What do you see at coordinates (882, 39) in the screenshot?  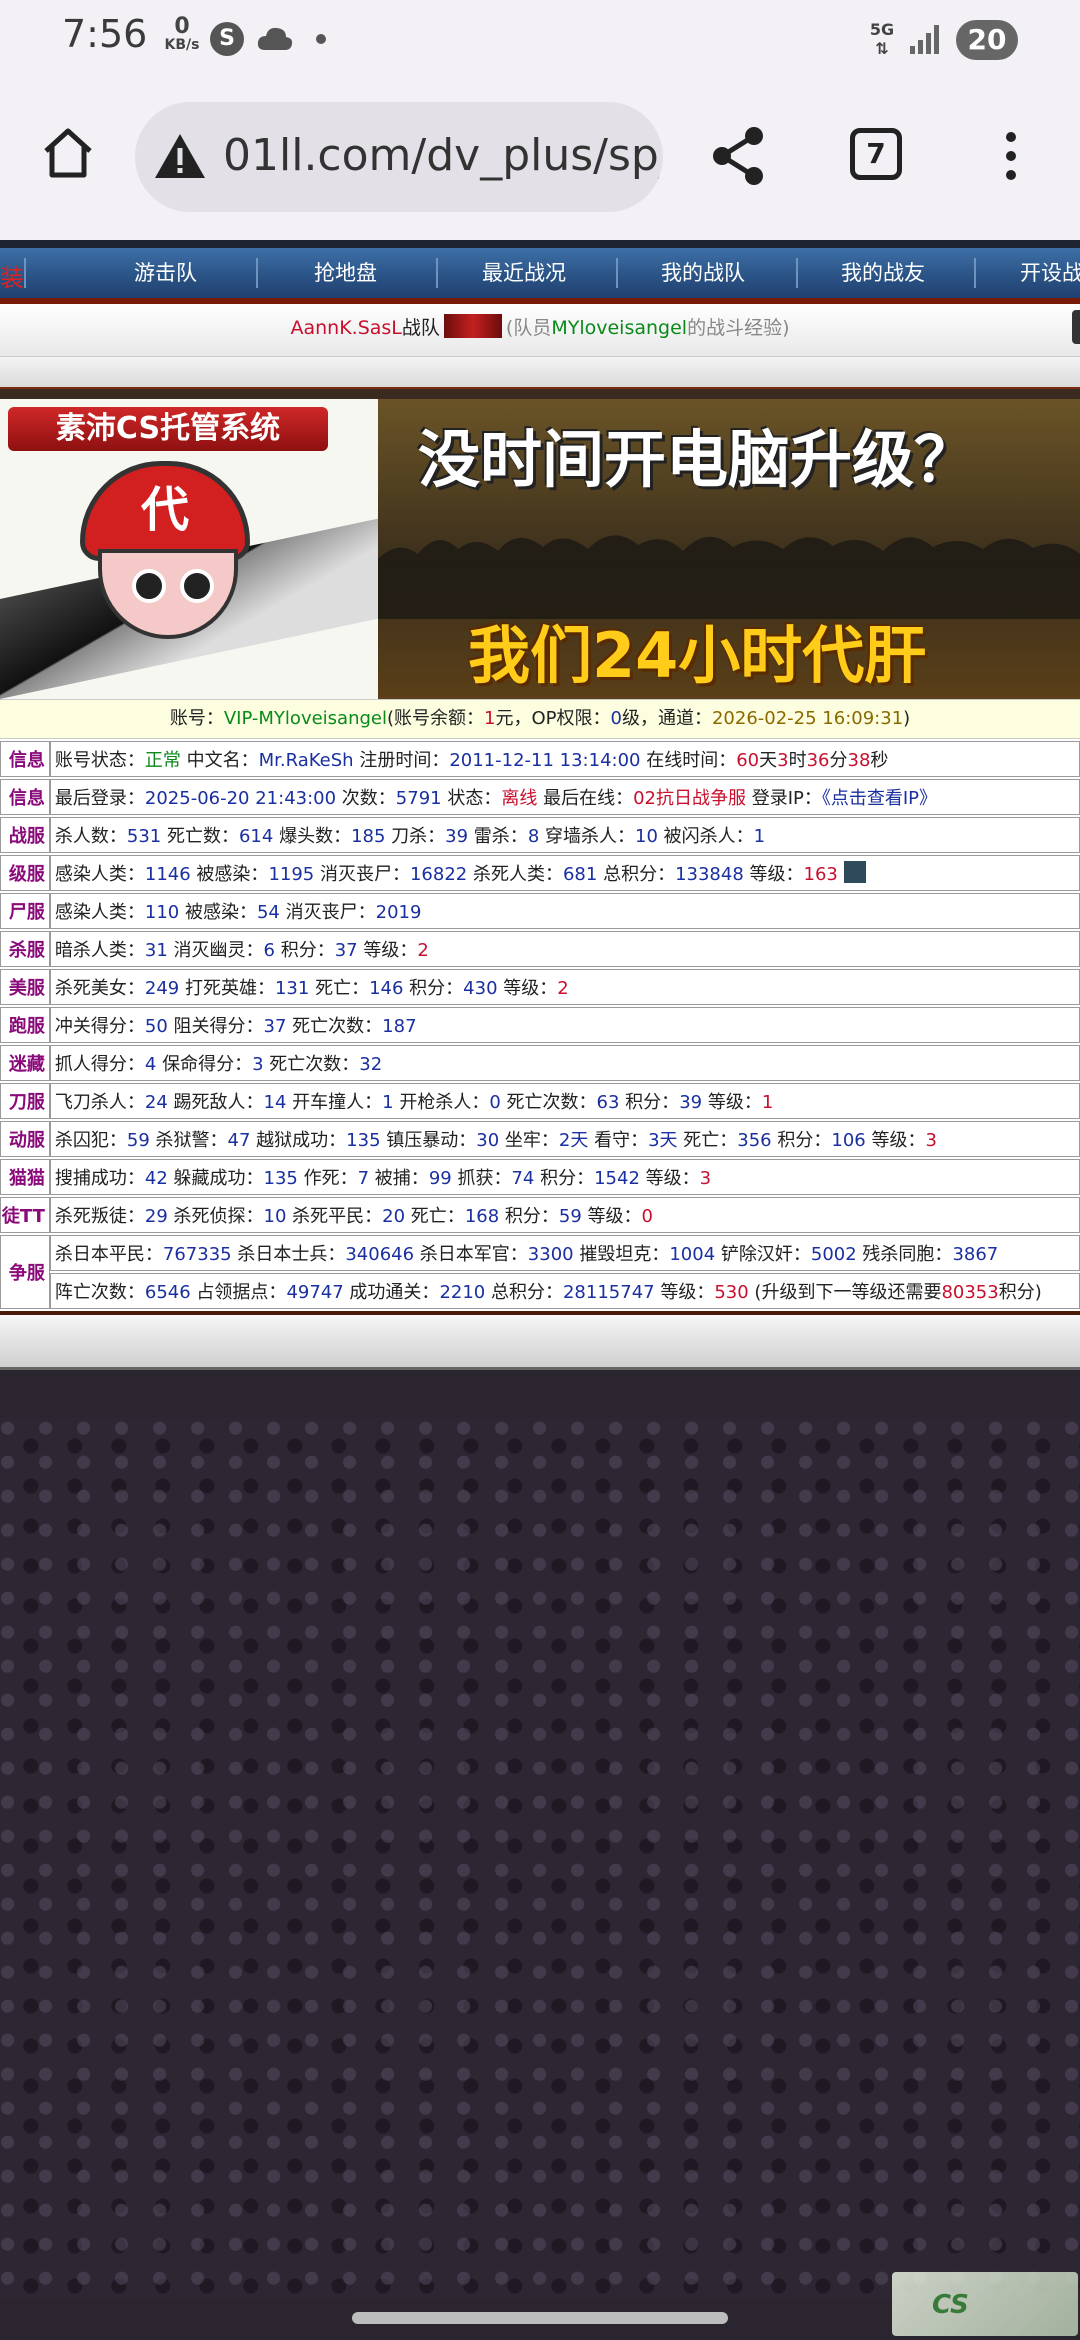 I see `network-5g-icon: 5G ⇅` at bounding box center [882, 39].